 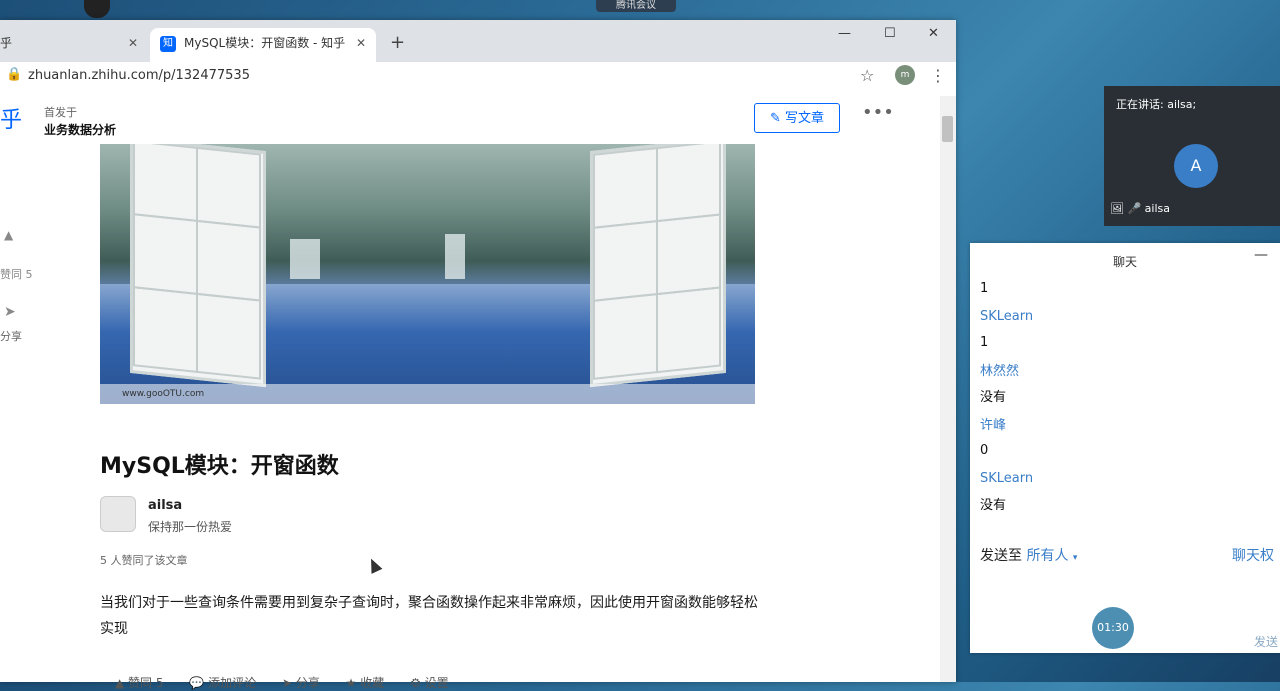 I want to click on chat-message-sender: 许峰, so click(x=993, y=425).